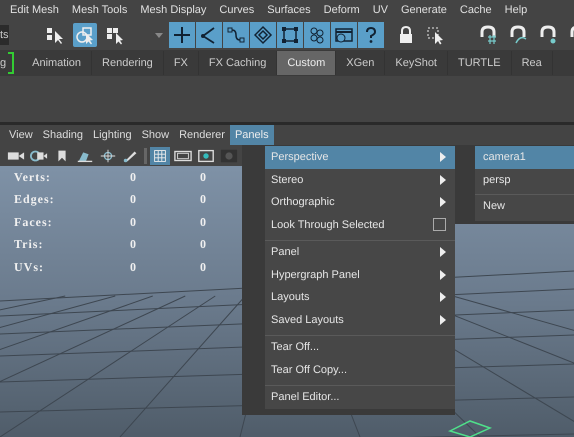 This screenshot has width=574, height=437. I want to click on stat-label: UVs:, so click(29, 267).